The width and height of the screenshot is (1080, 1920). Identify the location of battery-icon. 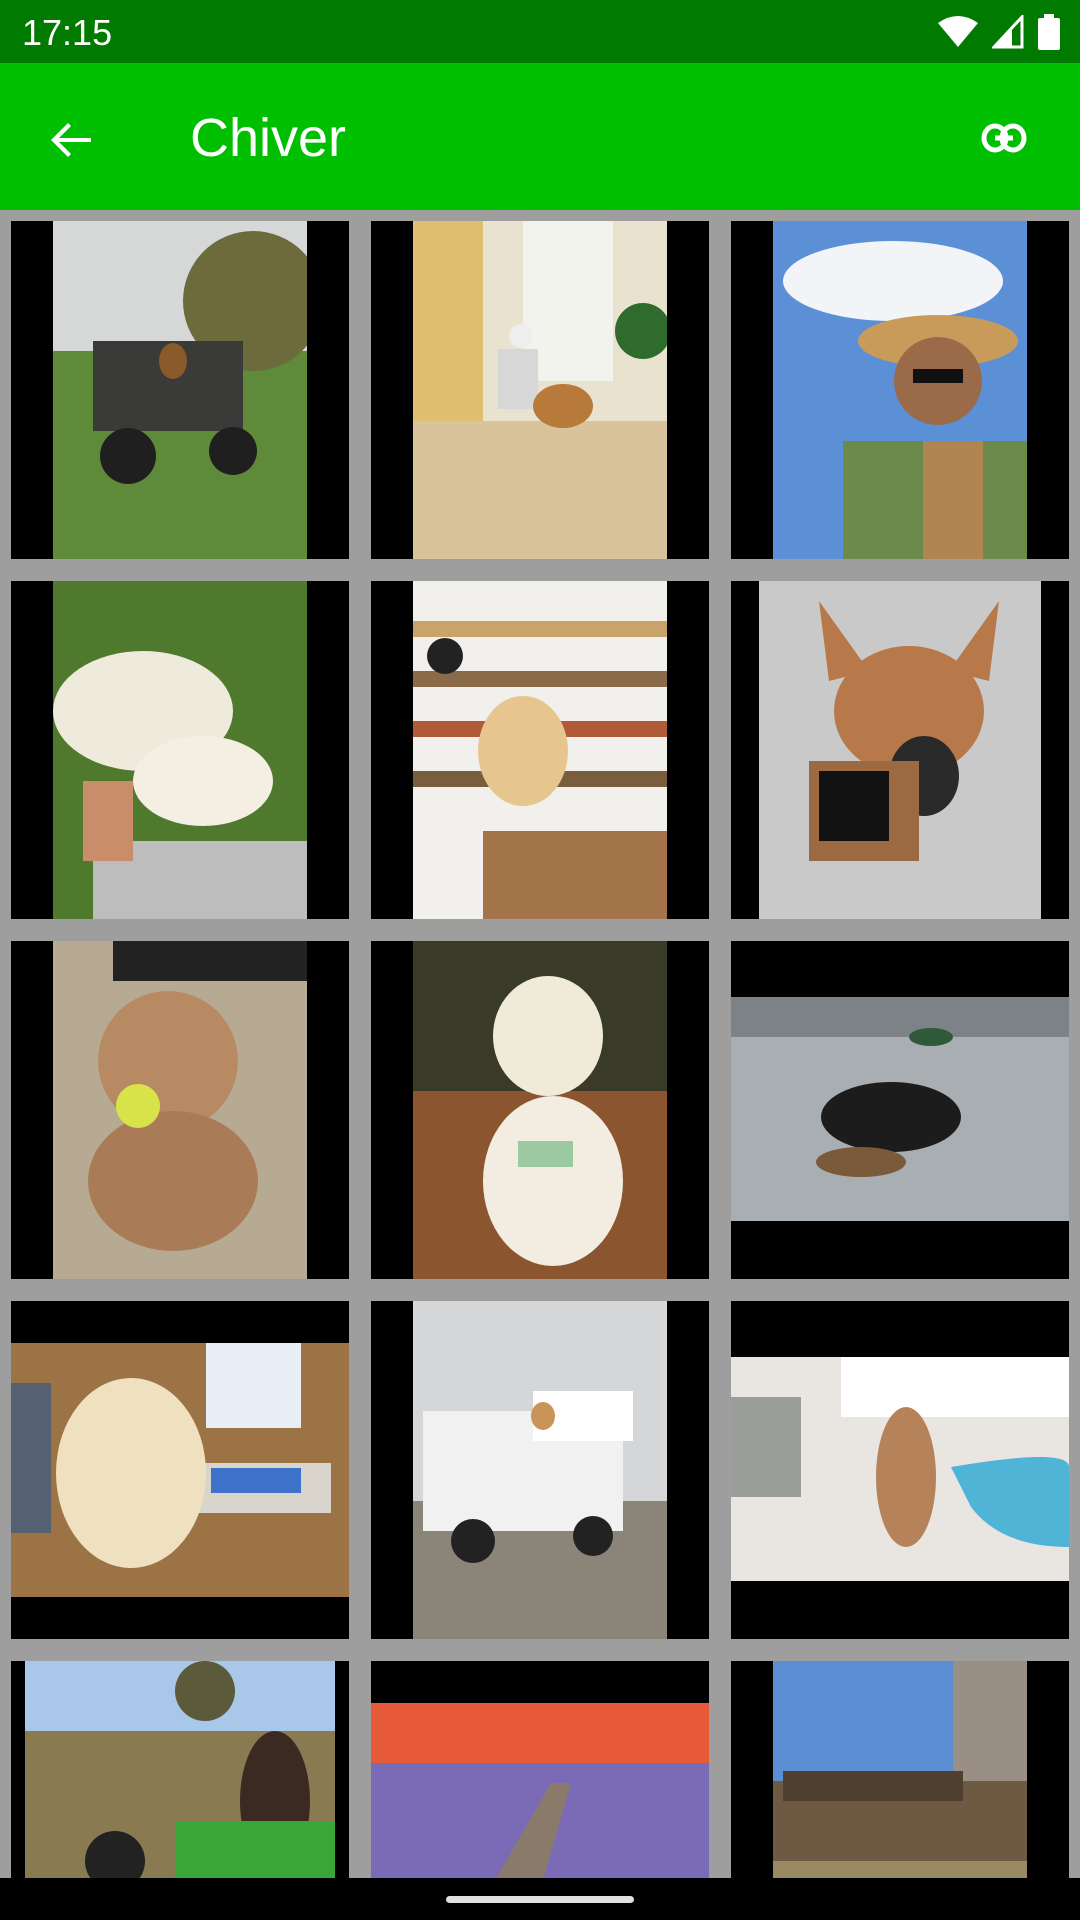
(1049, 32).